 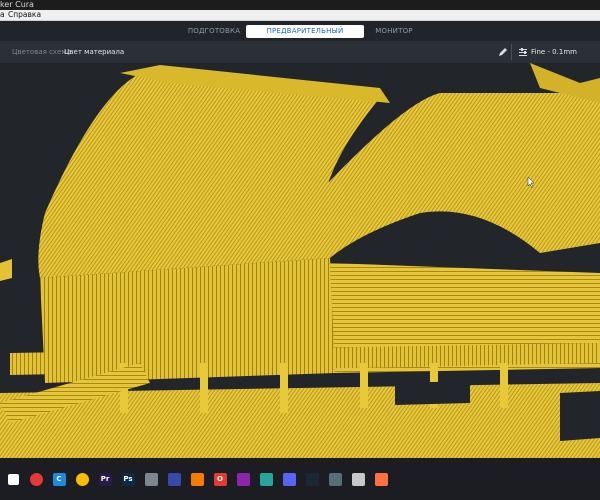 I want to click on app-icon-7-glyph, so click(x=358, y=479).